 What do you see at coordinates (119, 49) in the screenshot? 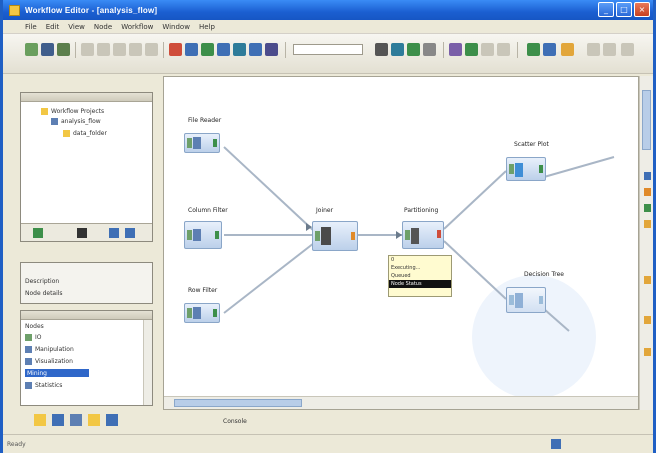
I see `cut-icon` at bounding box center [119, 49].